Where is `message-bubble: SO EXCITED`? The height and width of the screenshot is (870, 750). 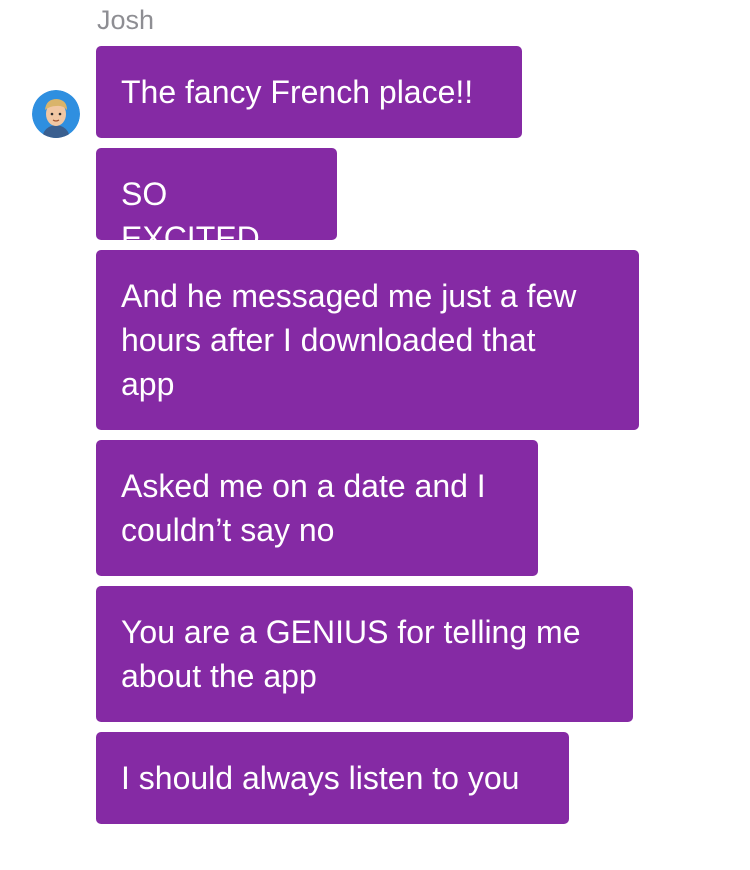 message-bubble: SO EXCITED is located at coordinates (216, 202).